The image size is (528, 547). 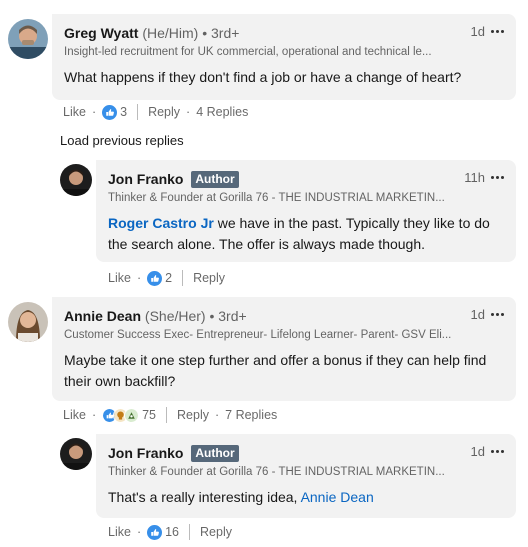 I want to click on reply-actions: Like · 16 Reply, so click(x=170, y=532).